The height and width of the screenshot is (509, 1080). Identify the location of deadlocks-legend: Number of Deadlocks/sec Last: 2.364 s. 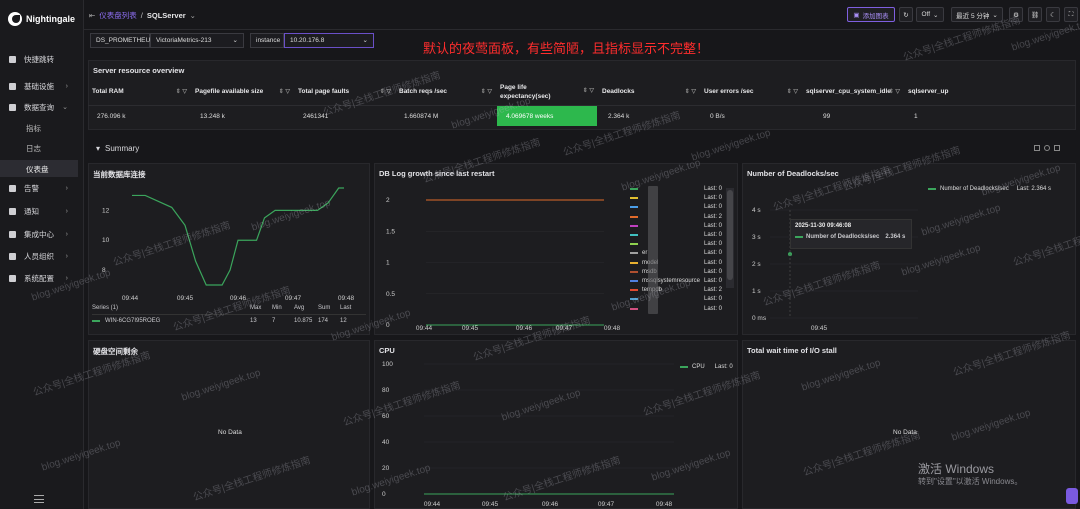
(989, 189).